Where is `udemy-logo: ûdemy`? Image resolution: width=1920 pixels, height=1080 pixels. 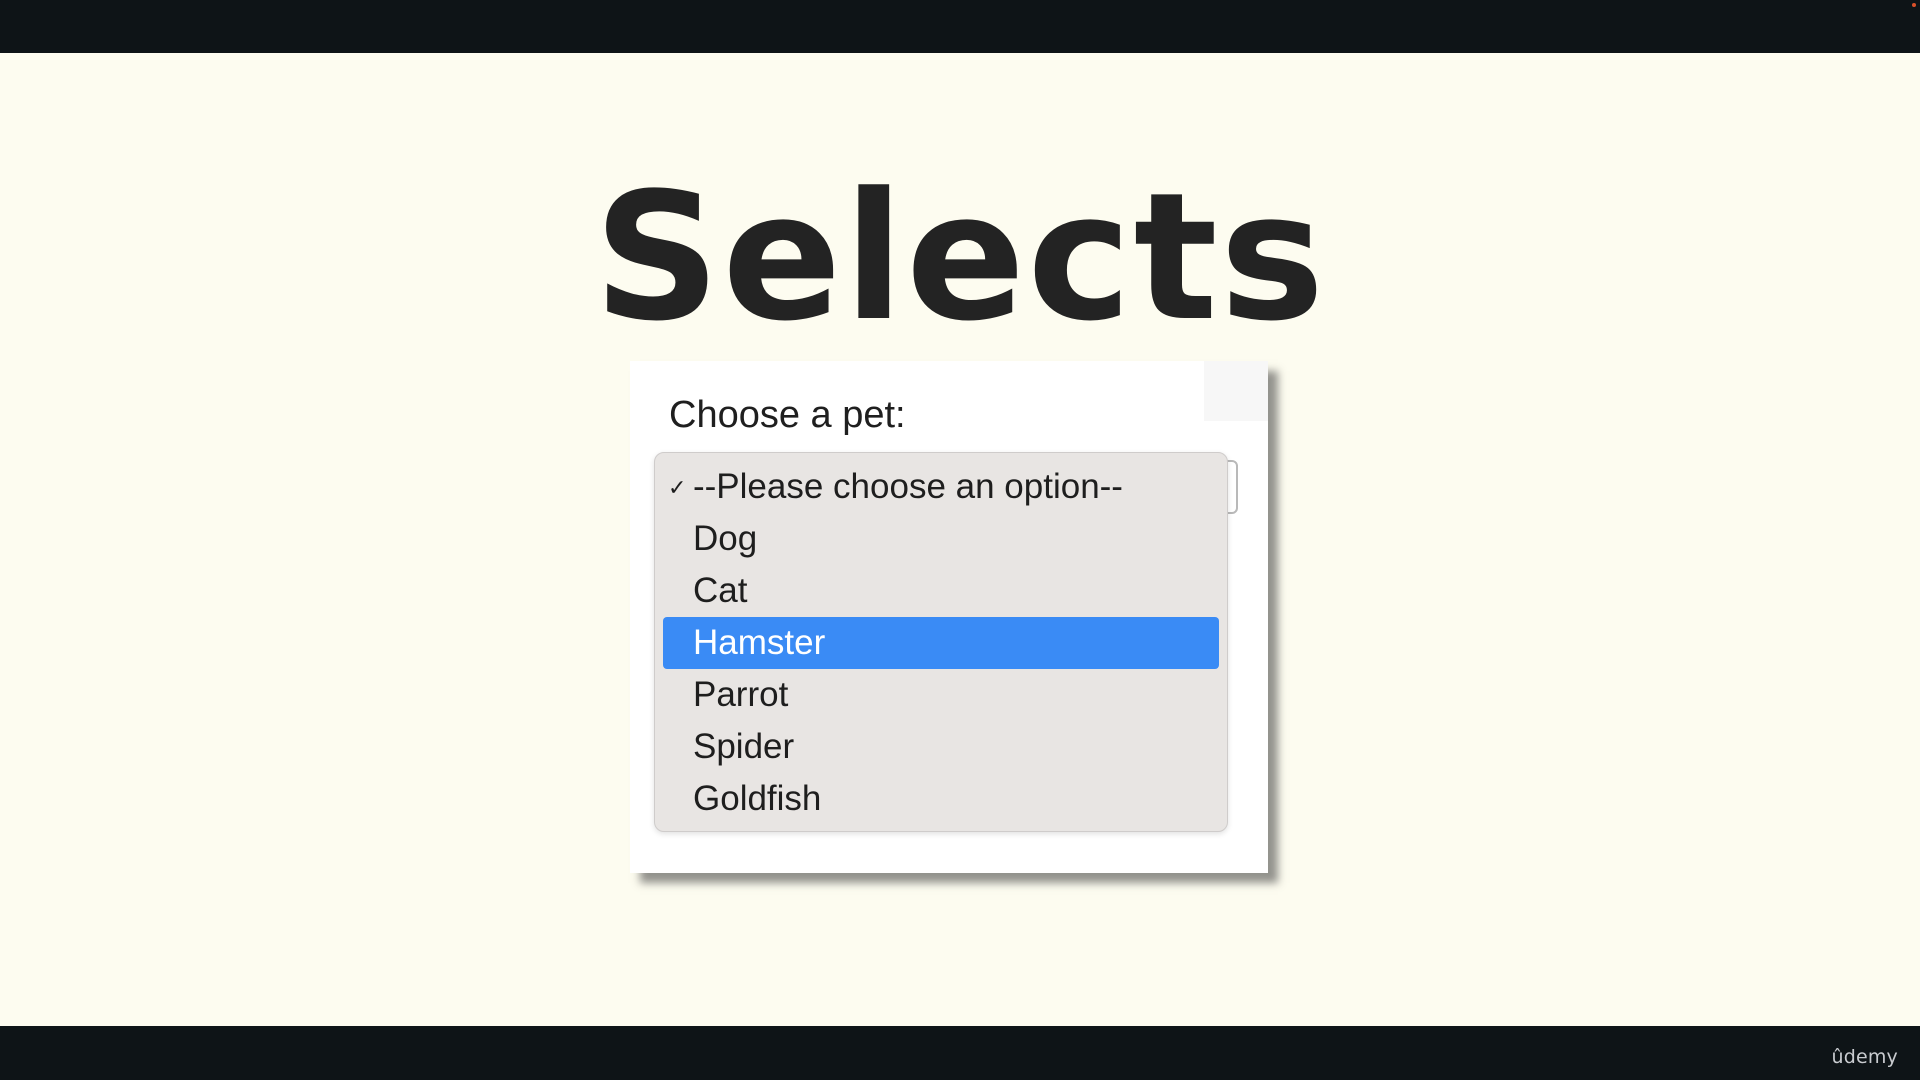
udemy-logo: ûdemy is located at coordinates (1864, 1057).